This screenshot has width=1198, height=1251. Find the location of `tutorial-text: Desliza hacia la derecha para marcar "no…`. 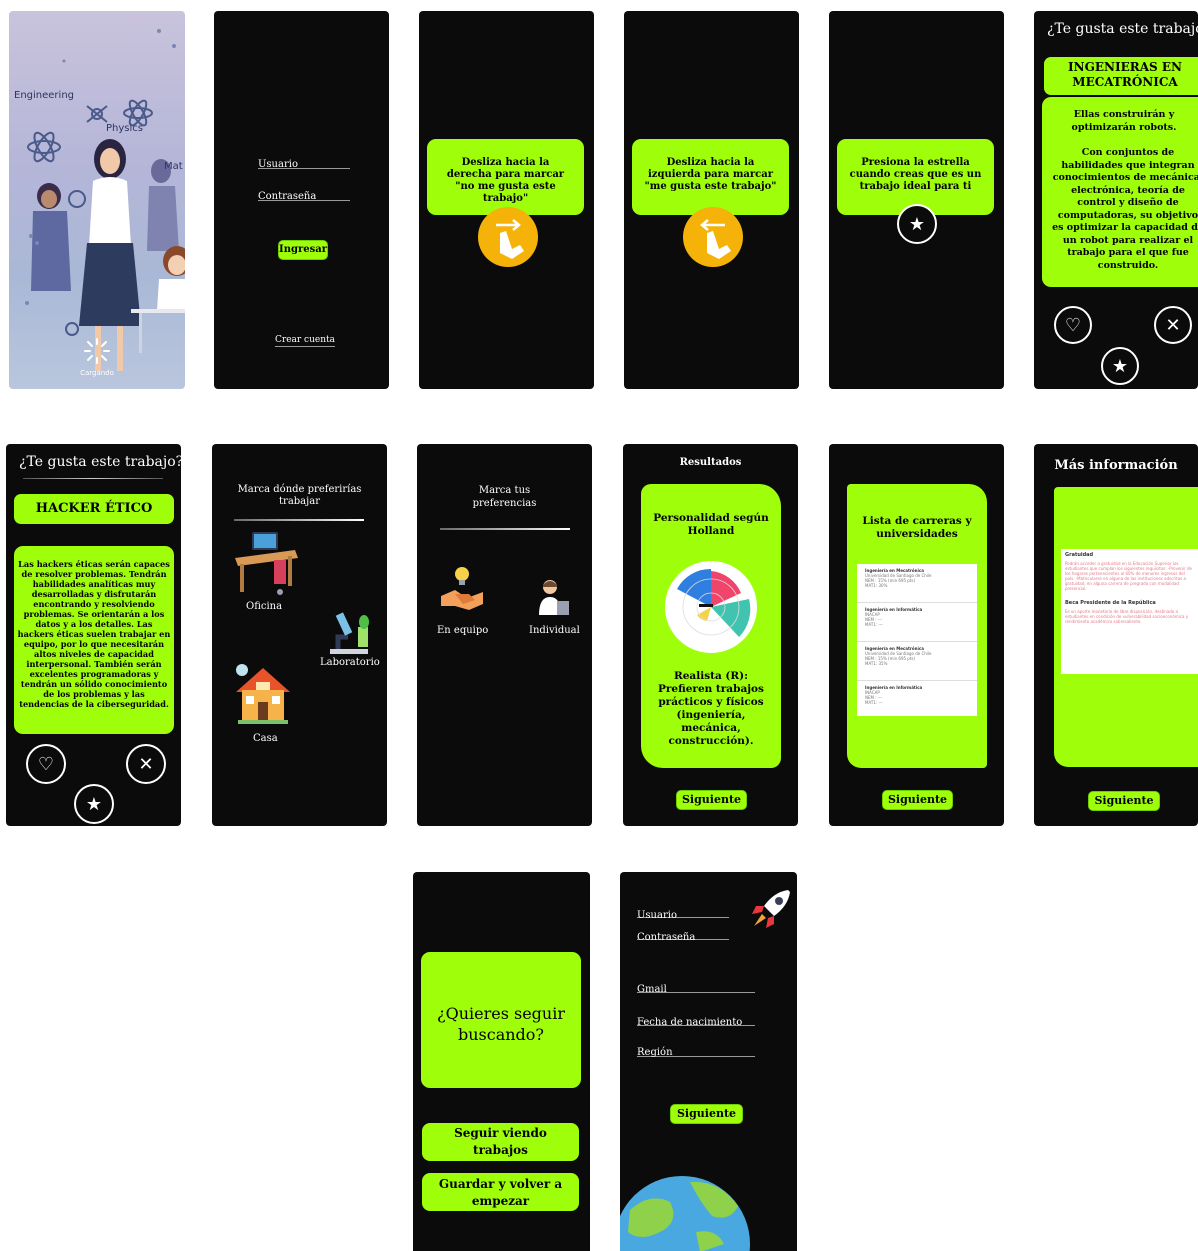

tutorial-text: Desliza hacia la derecha para marcar "no… is located at coordinates (505, 180).